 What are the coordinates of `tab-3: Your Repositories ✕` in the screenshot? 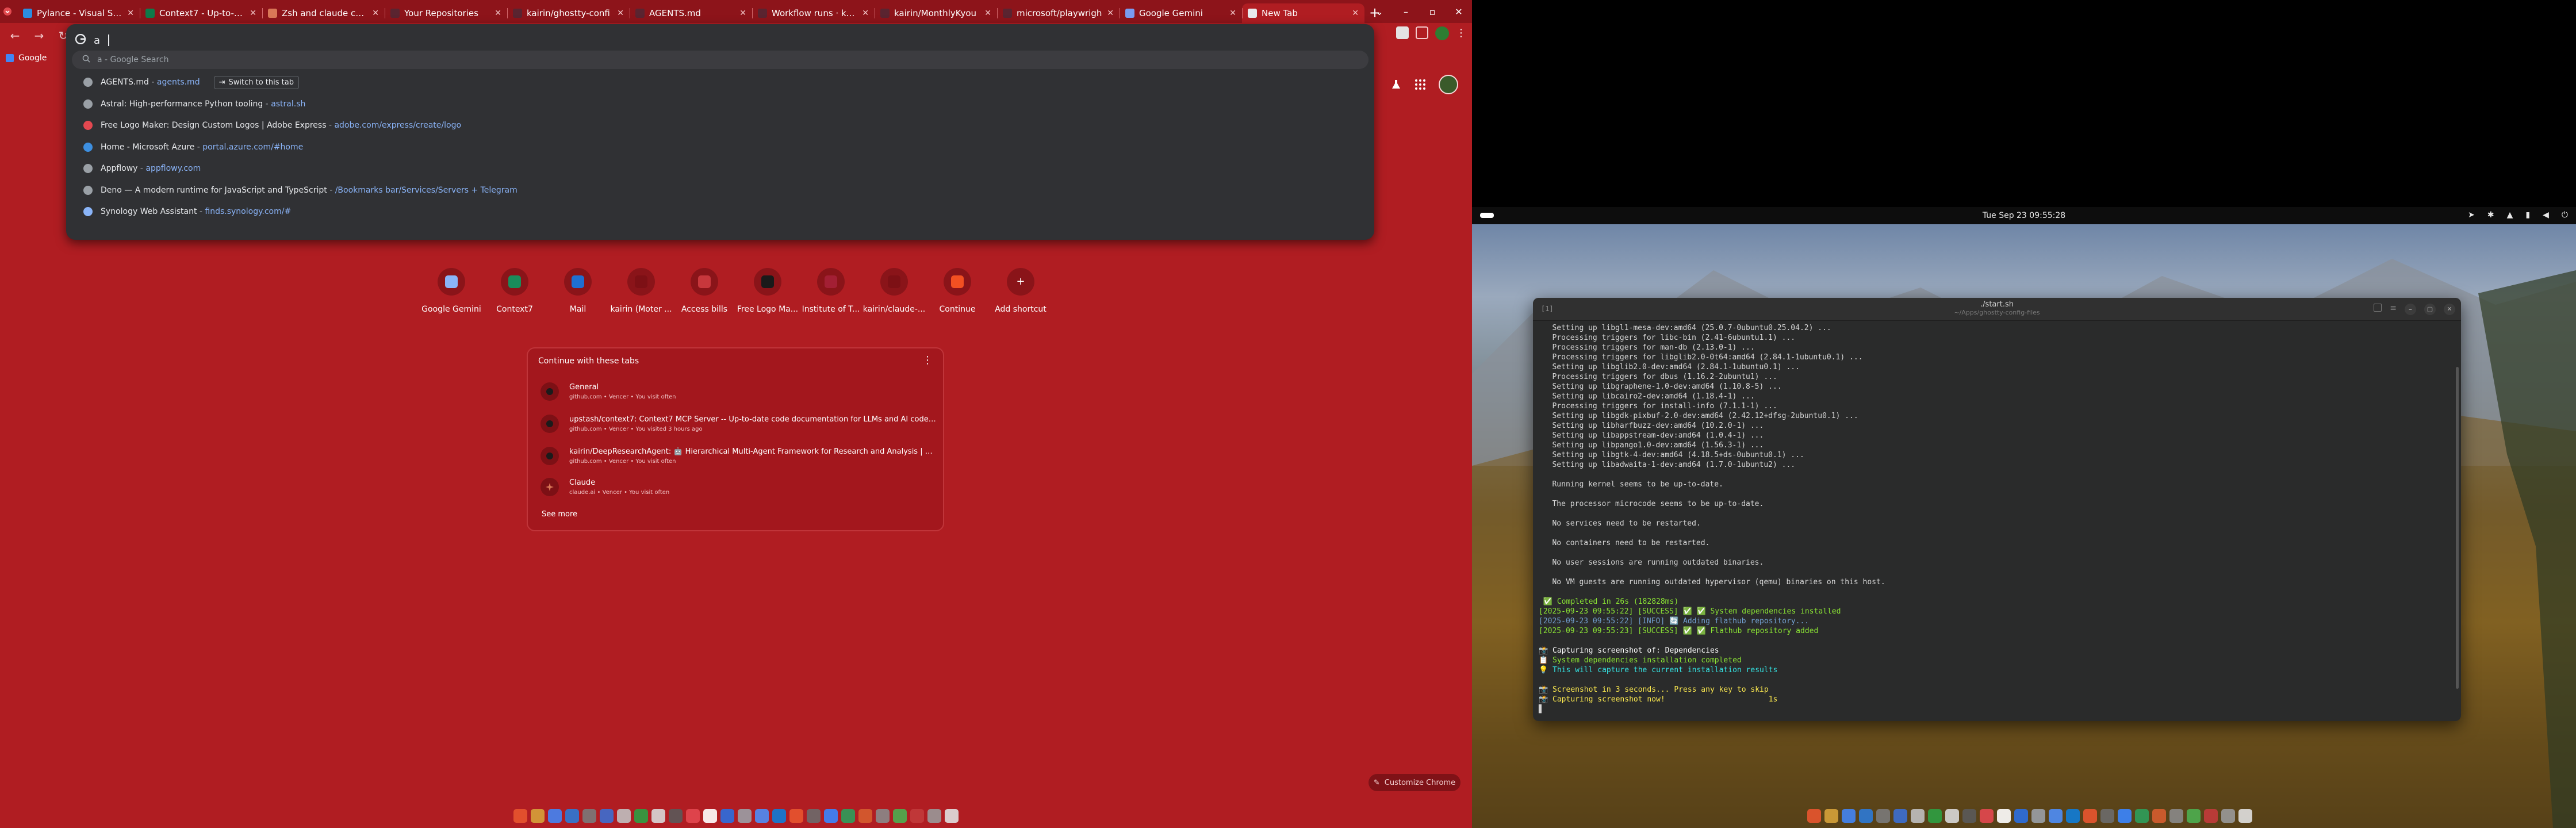 It's located at (446, 13).